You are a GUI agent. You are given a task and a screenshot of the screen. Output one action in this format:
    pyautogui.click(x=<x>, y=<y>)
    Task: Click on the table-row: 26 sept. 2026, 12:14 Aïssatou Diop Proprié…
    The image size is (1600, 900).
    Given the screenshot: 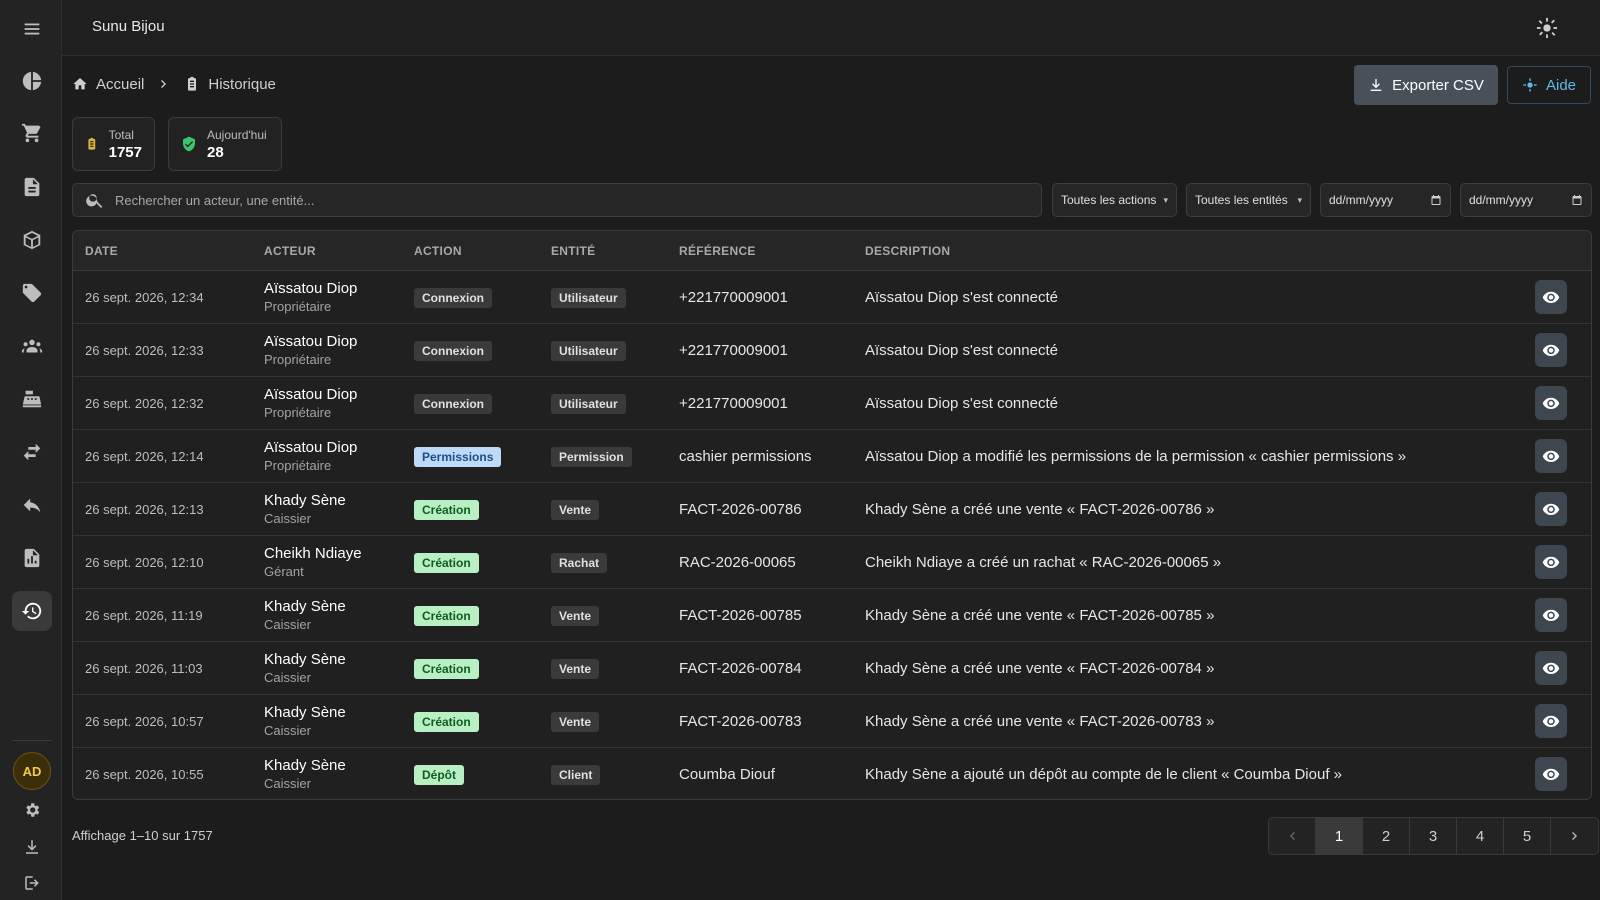 What is the action you would take?
    pyautogui.click(x=832, y=456)
    